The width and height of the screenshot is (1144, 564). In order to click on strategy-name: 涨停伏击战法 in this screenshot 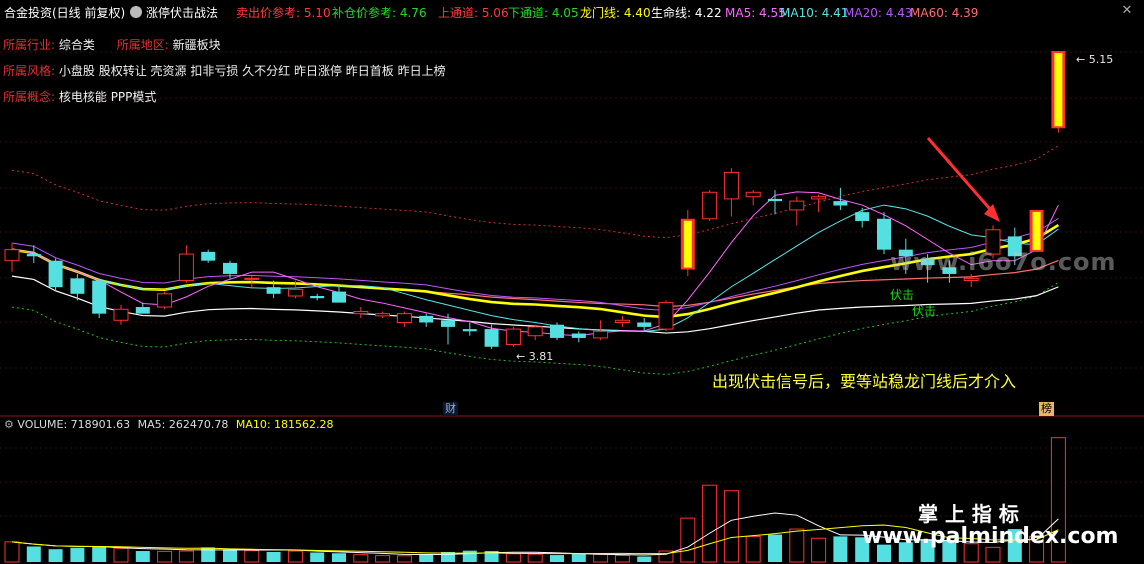, I will do `click(182, 13)`.